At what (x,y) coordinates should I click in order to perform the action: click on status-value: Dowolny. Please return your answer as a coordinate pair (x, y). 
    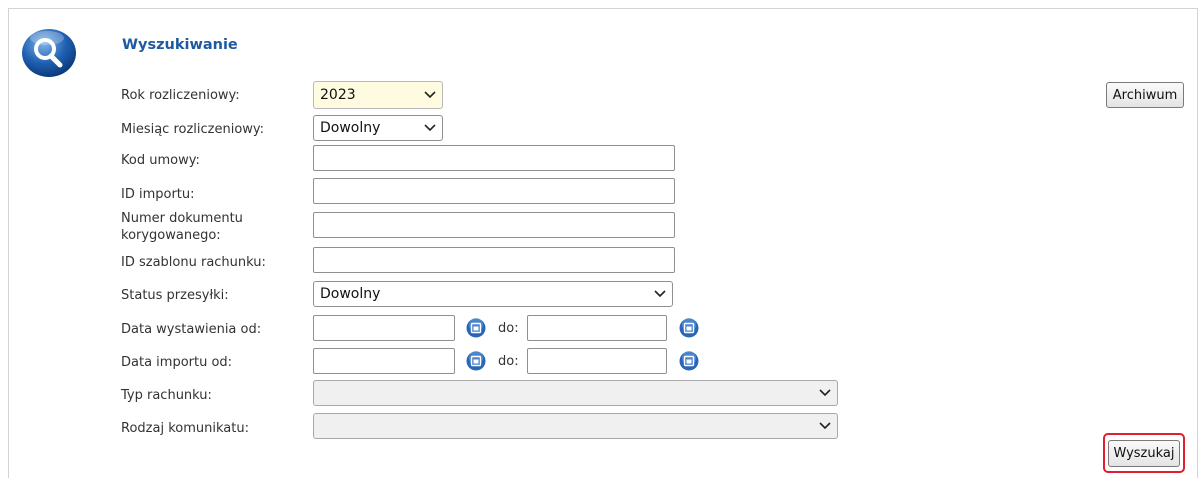
    Looking at the image, I should click on (350, 294).